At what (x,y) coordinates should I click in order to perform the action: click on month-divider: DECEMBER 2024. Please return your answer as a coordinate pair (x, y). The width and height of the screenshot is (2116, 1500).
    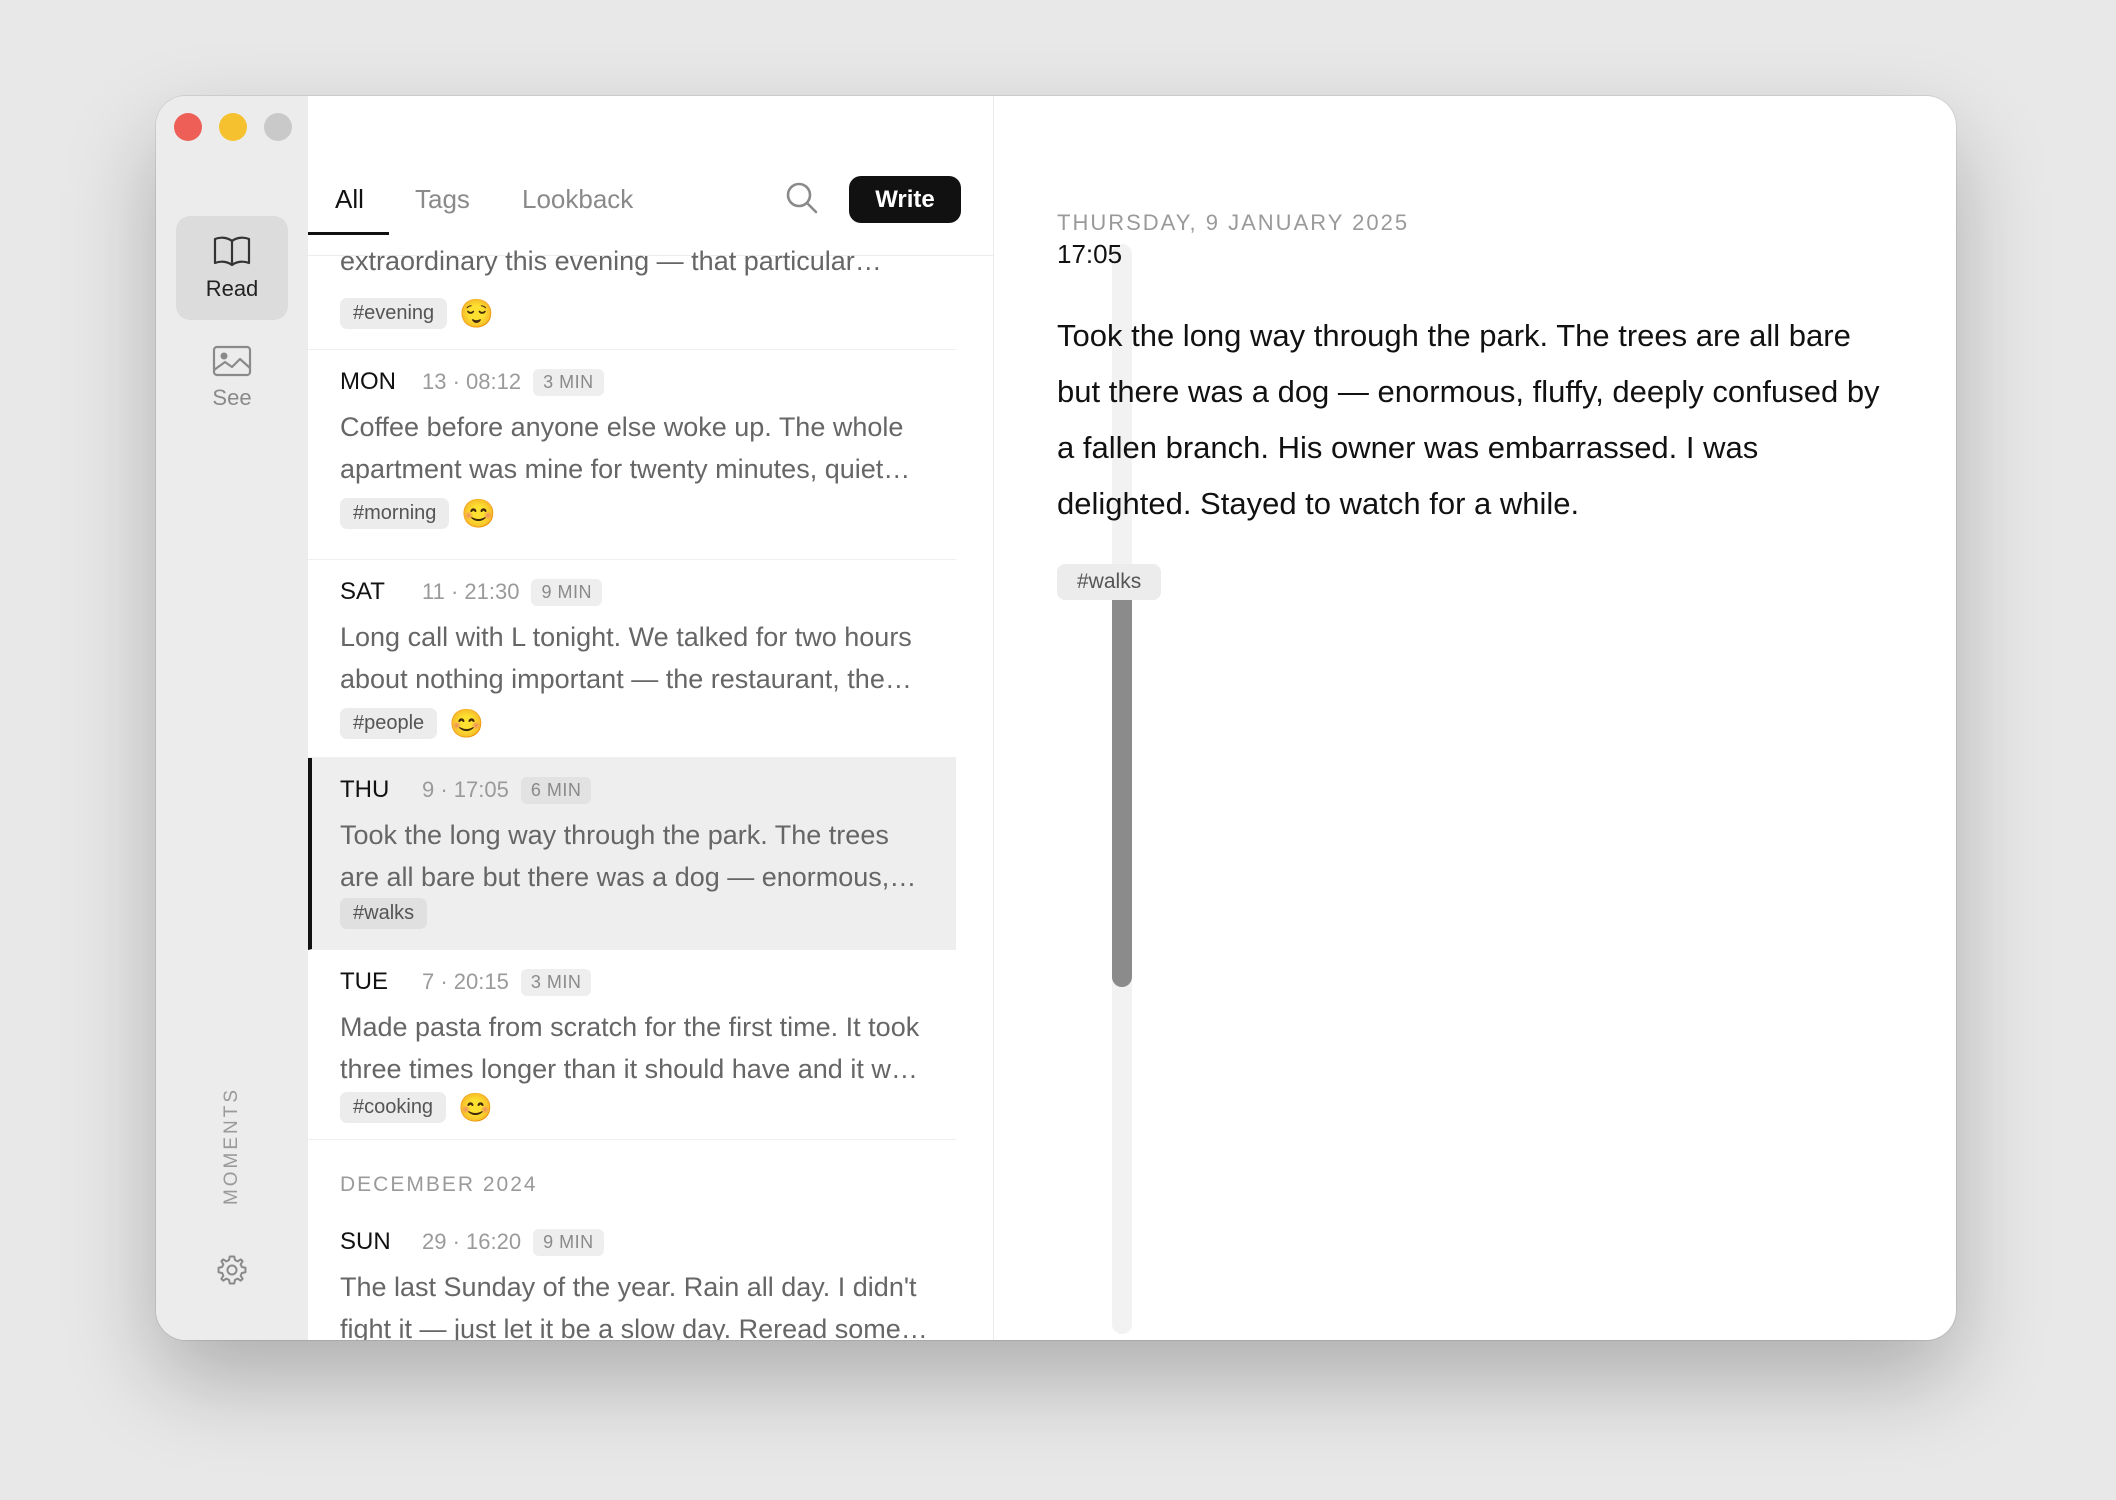
    Looking at the image, I should click on (439, 1184).